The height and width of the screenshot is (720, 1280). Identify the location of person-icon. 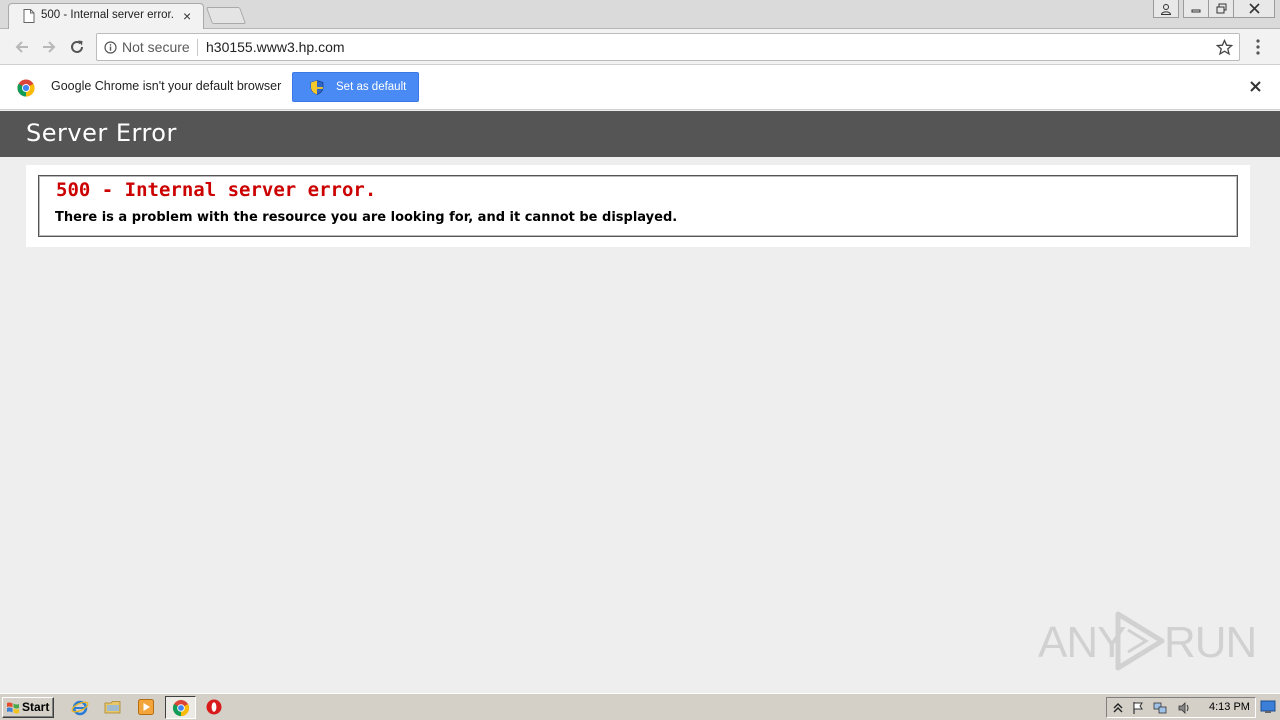
(1166, 9).